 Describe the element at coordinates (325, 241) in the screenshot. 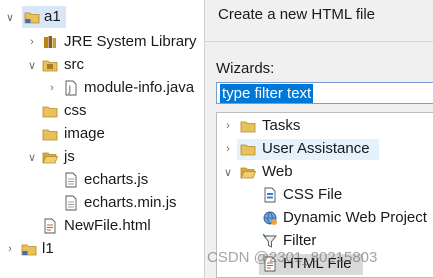

I see `wizard-tree-item-filter: Filter` at that location.